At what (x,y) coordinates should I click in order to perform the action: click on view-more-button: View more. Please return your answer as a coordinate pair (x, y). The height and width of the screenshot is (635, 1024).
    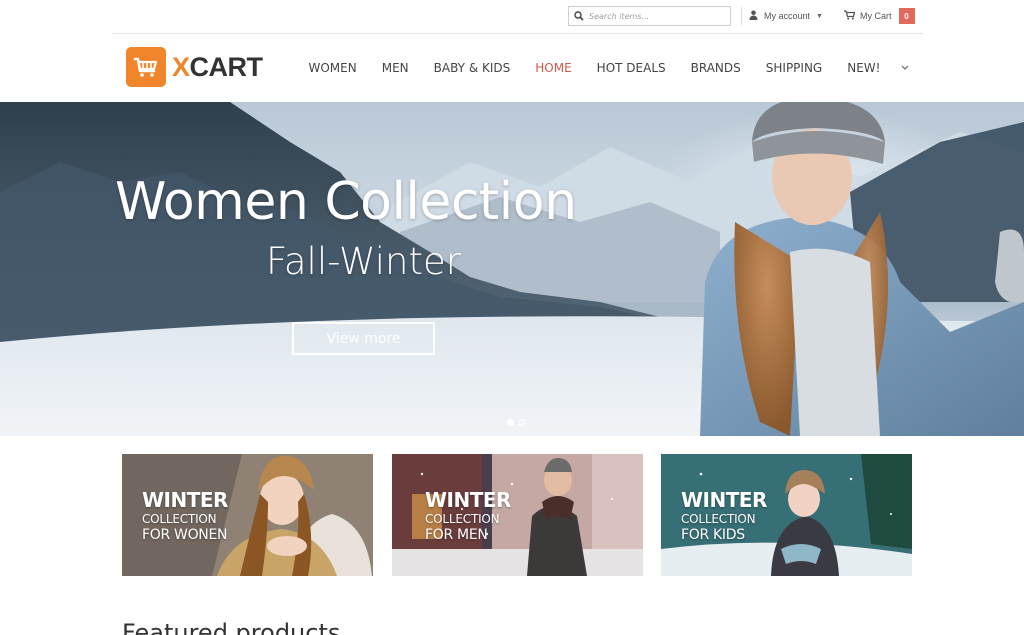
    Looking at the image, I should click on (363, 338).